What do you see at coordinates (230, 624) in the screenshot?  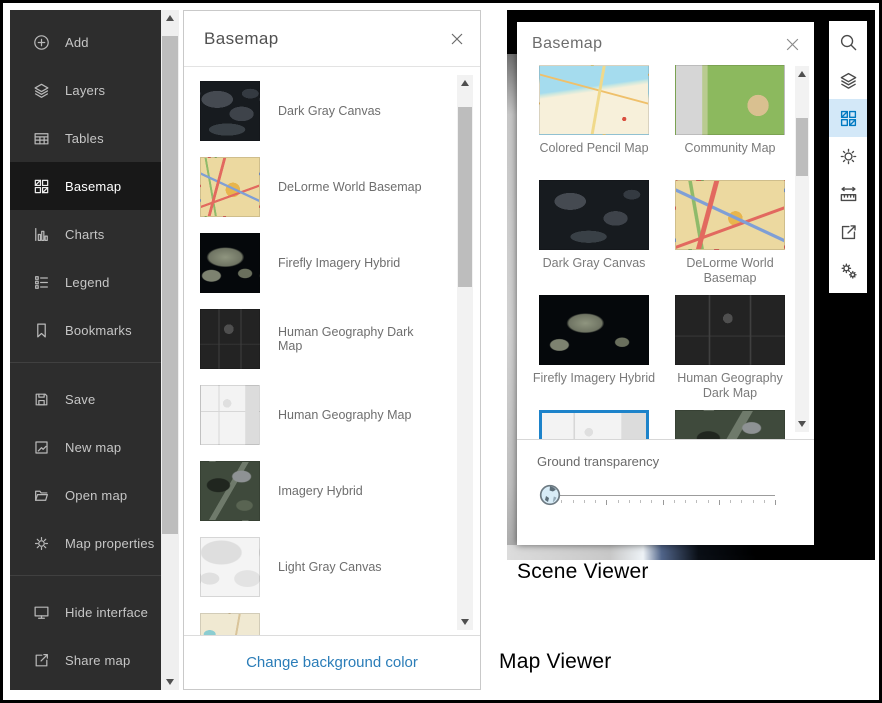 I see `basemap-thumbnail-midcentury` at bounding box center [230, 624].